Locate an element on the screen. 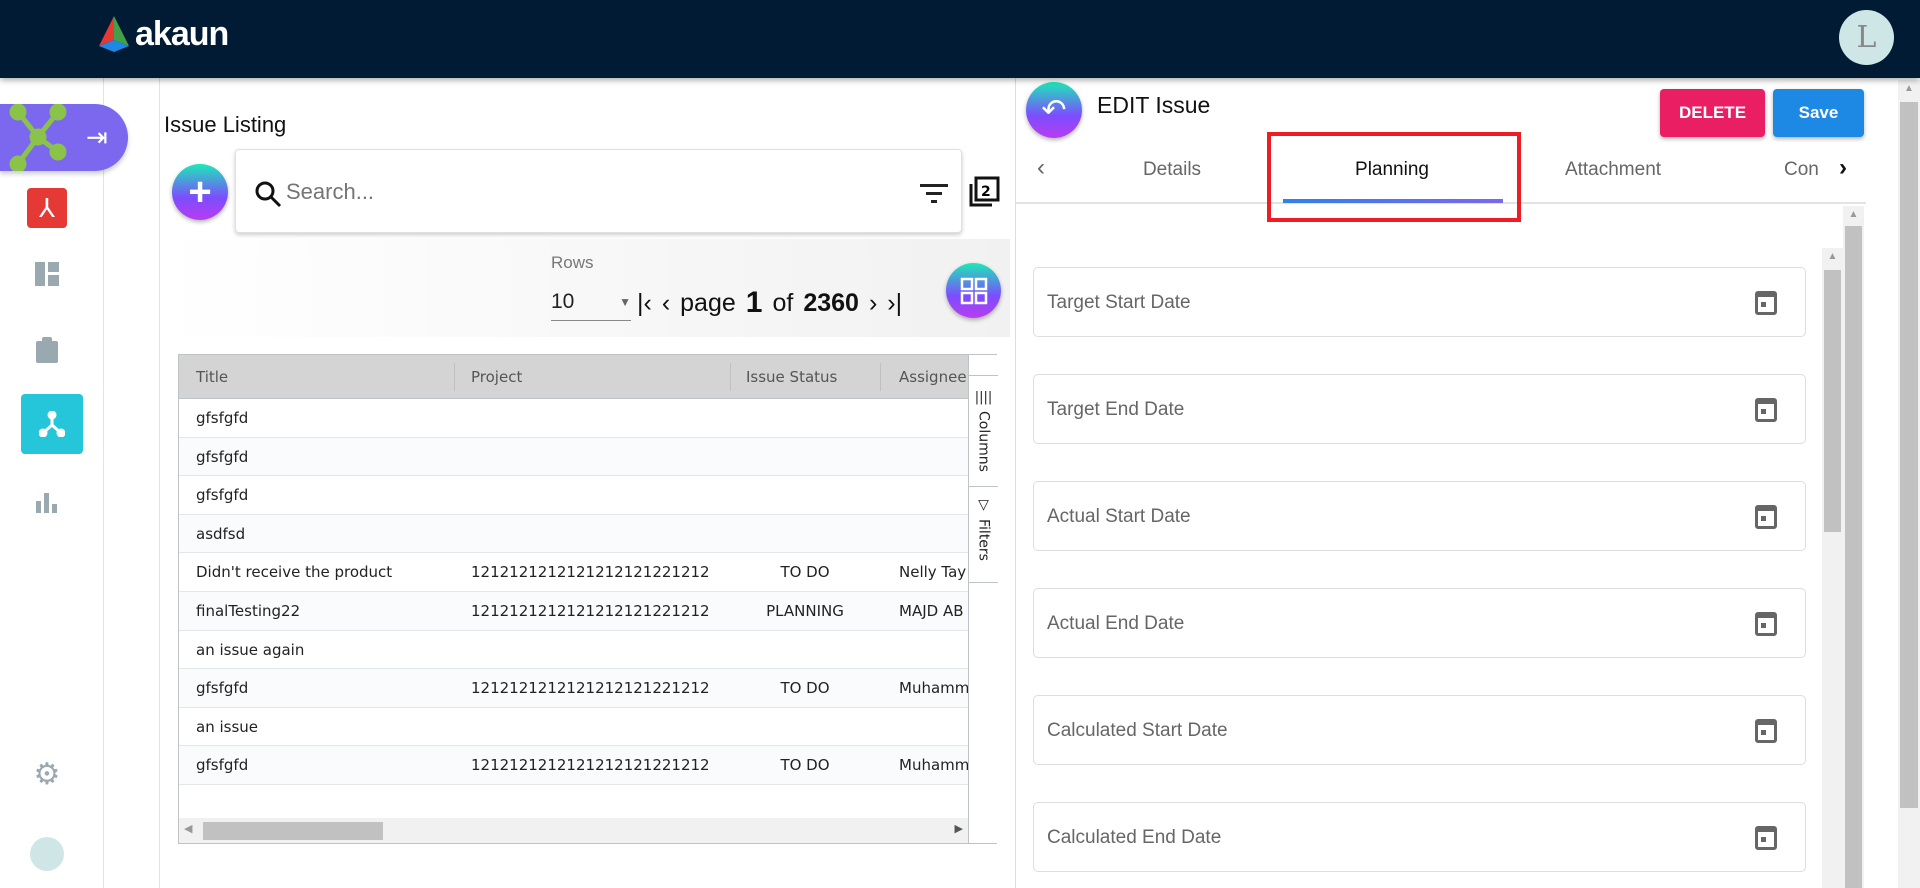 This screenshot has height=888, width=1920. date-field-label: Target End Date is located at coordinates (1116, 409).